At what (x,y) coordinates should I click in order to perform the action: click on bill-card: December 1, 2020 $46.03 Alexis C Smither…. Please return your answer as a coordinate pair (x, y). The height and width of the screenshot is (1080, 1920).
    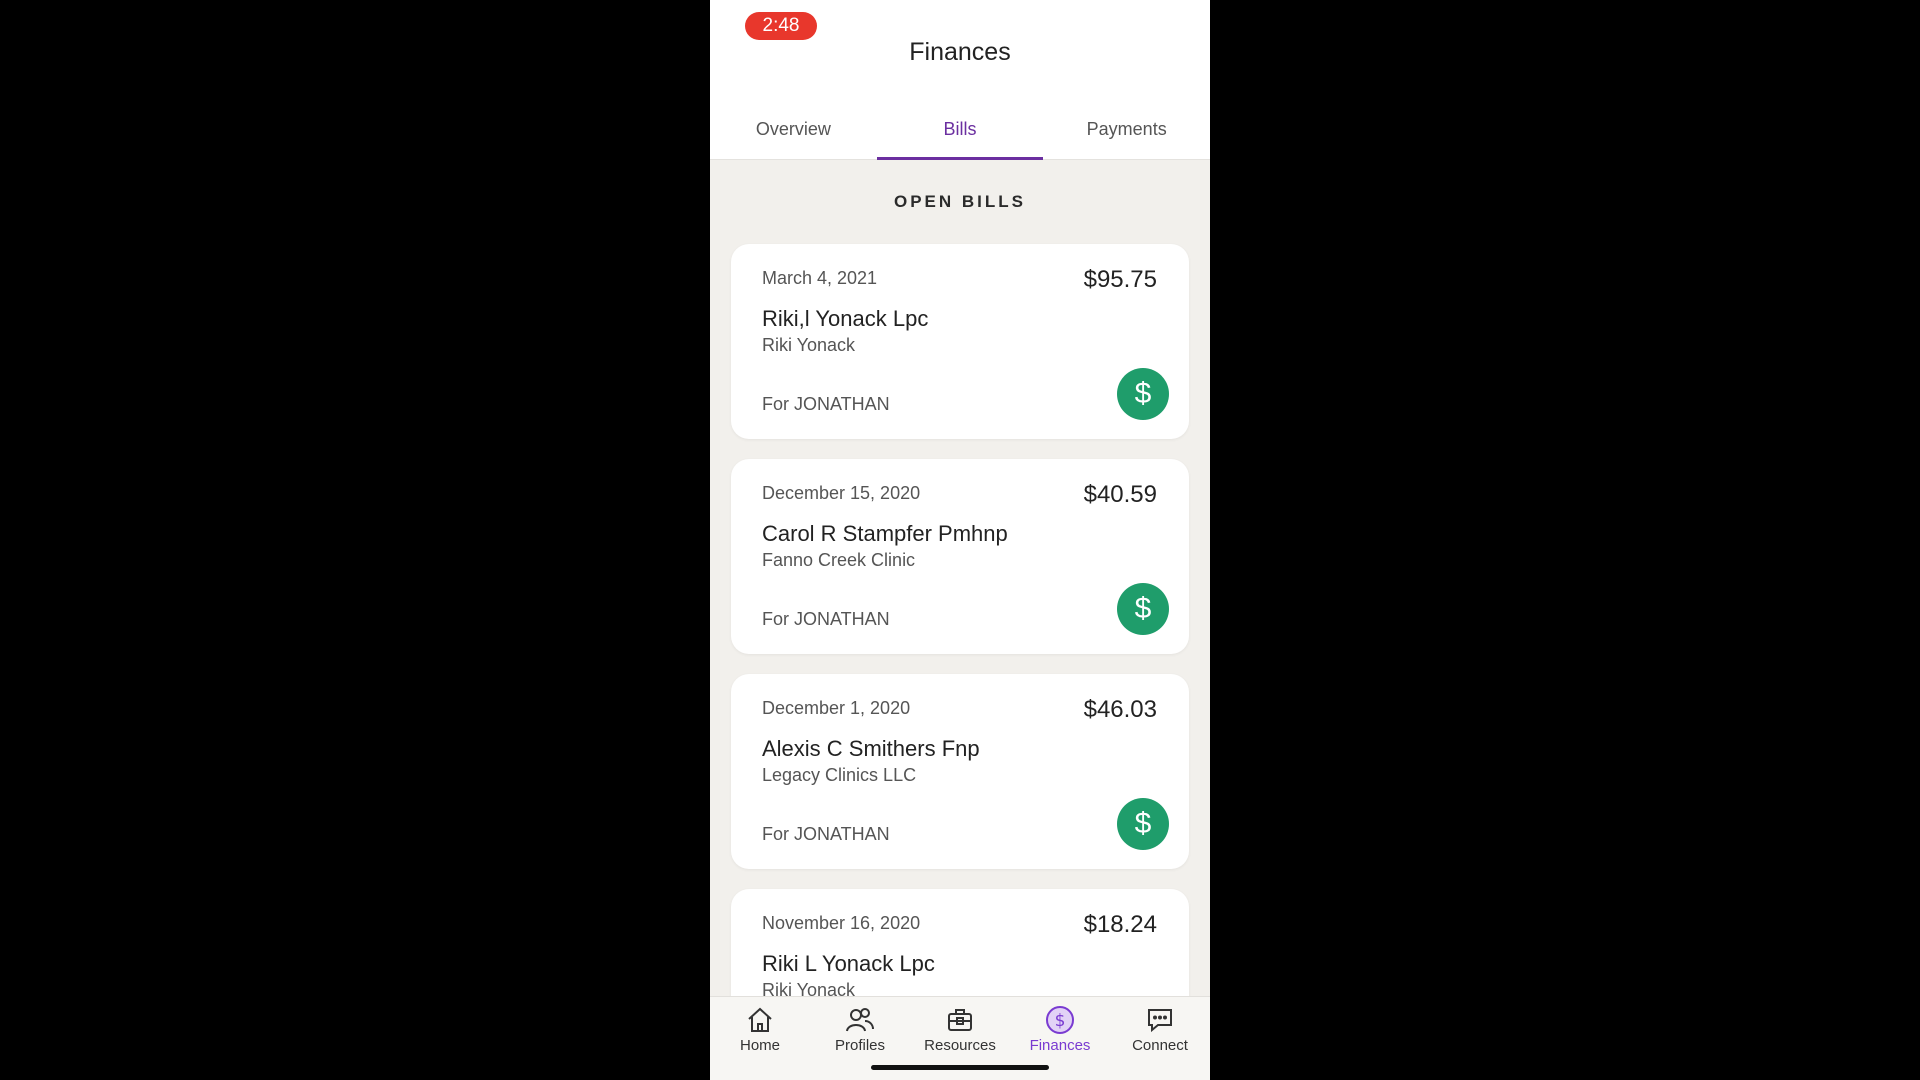
    Looking at the image, I should click on (960, 771).